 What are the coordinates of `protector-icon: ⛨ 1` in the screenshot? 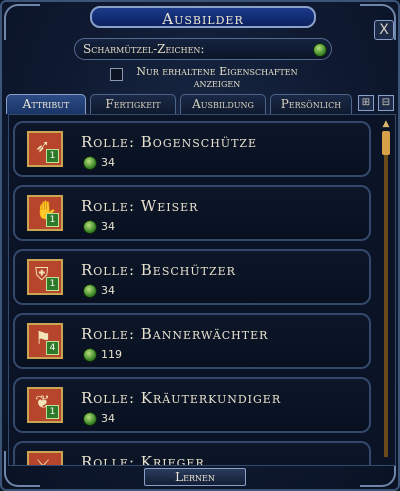 It's located at (45, 277).